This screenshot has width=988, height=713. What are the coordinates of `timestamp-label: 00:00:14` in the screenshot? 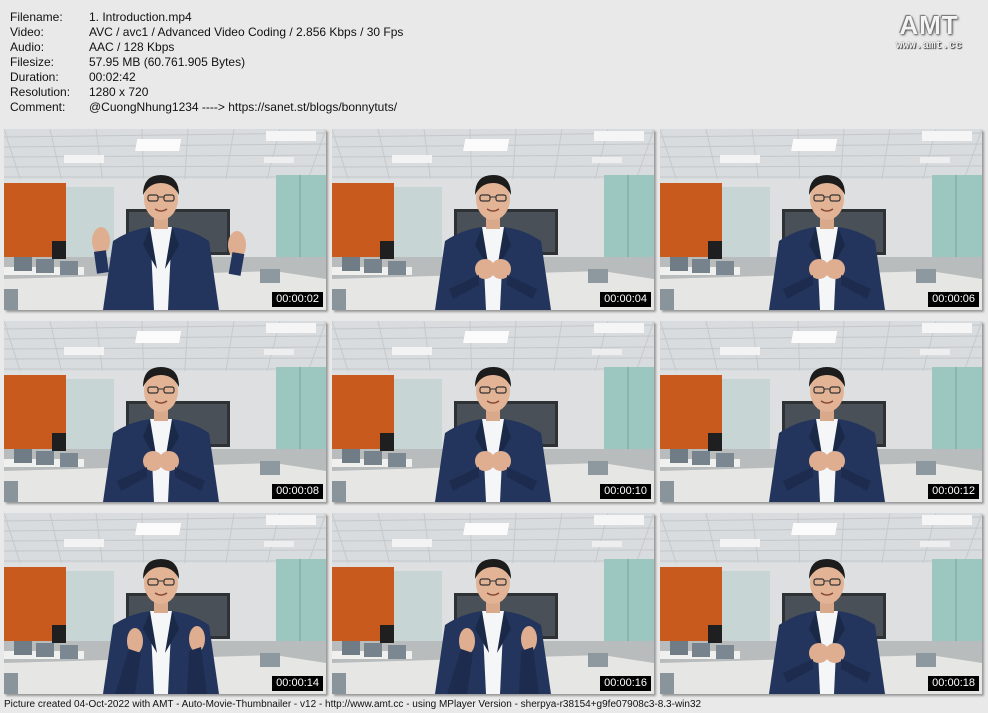 It's located at (297, 683).